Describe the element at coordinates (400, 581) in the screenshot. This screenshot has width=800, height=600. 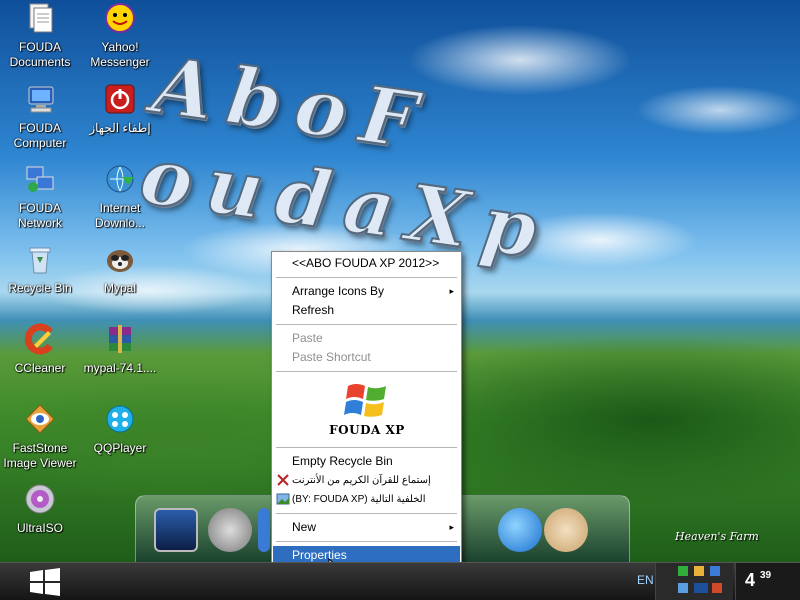
I see `taskbar: EN 4 39` at that location.